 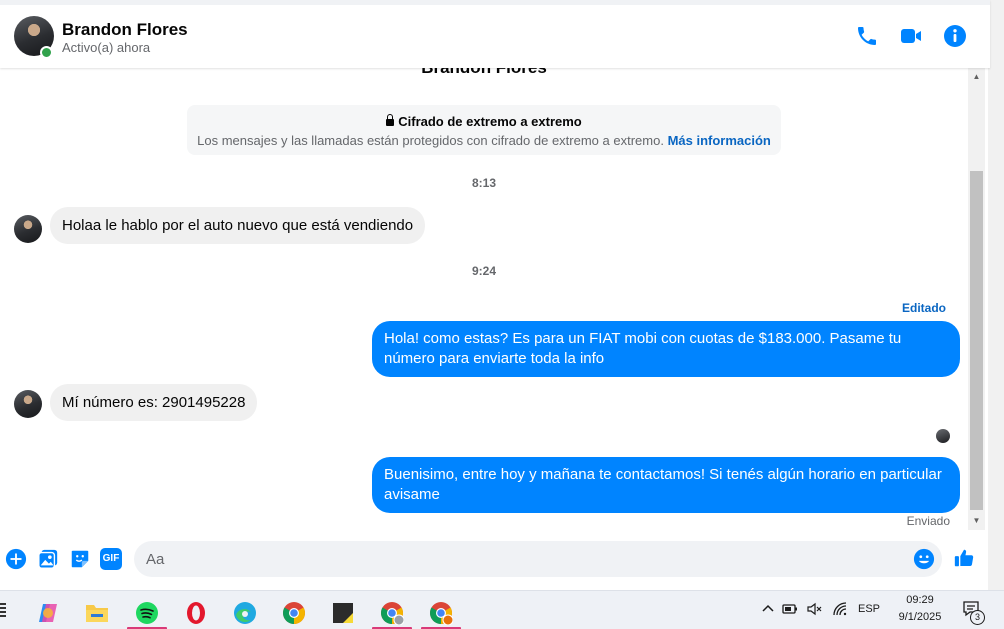 I want to click on scroll-down-arrow: ▼, so click(x=976, y=521).